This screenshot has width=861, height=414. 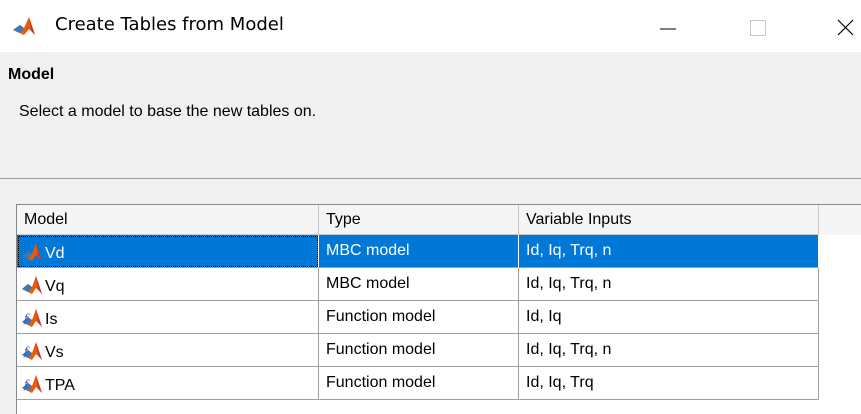 What do you see at coordinates (24, 26) in the screenshot?
I see `matlab-icon` at bounding box center [24, 26].